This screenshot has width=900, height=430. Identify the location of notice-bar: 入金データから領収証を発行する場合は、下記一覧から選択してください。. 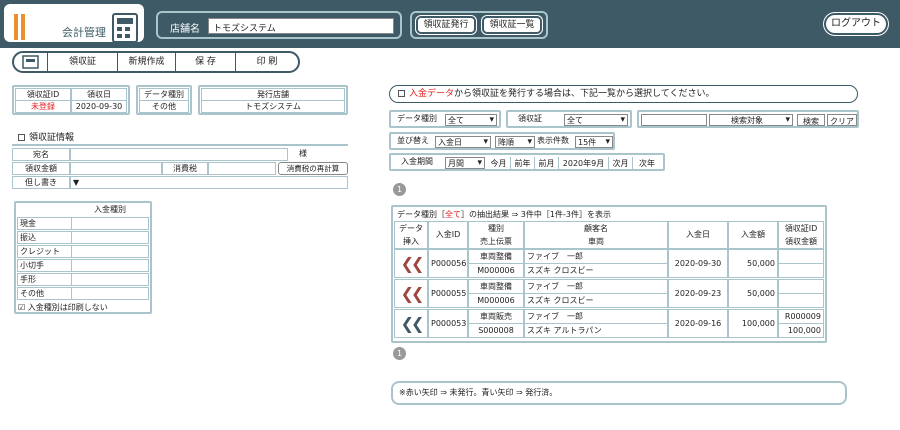
(623, 94).